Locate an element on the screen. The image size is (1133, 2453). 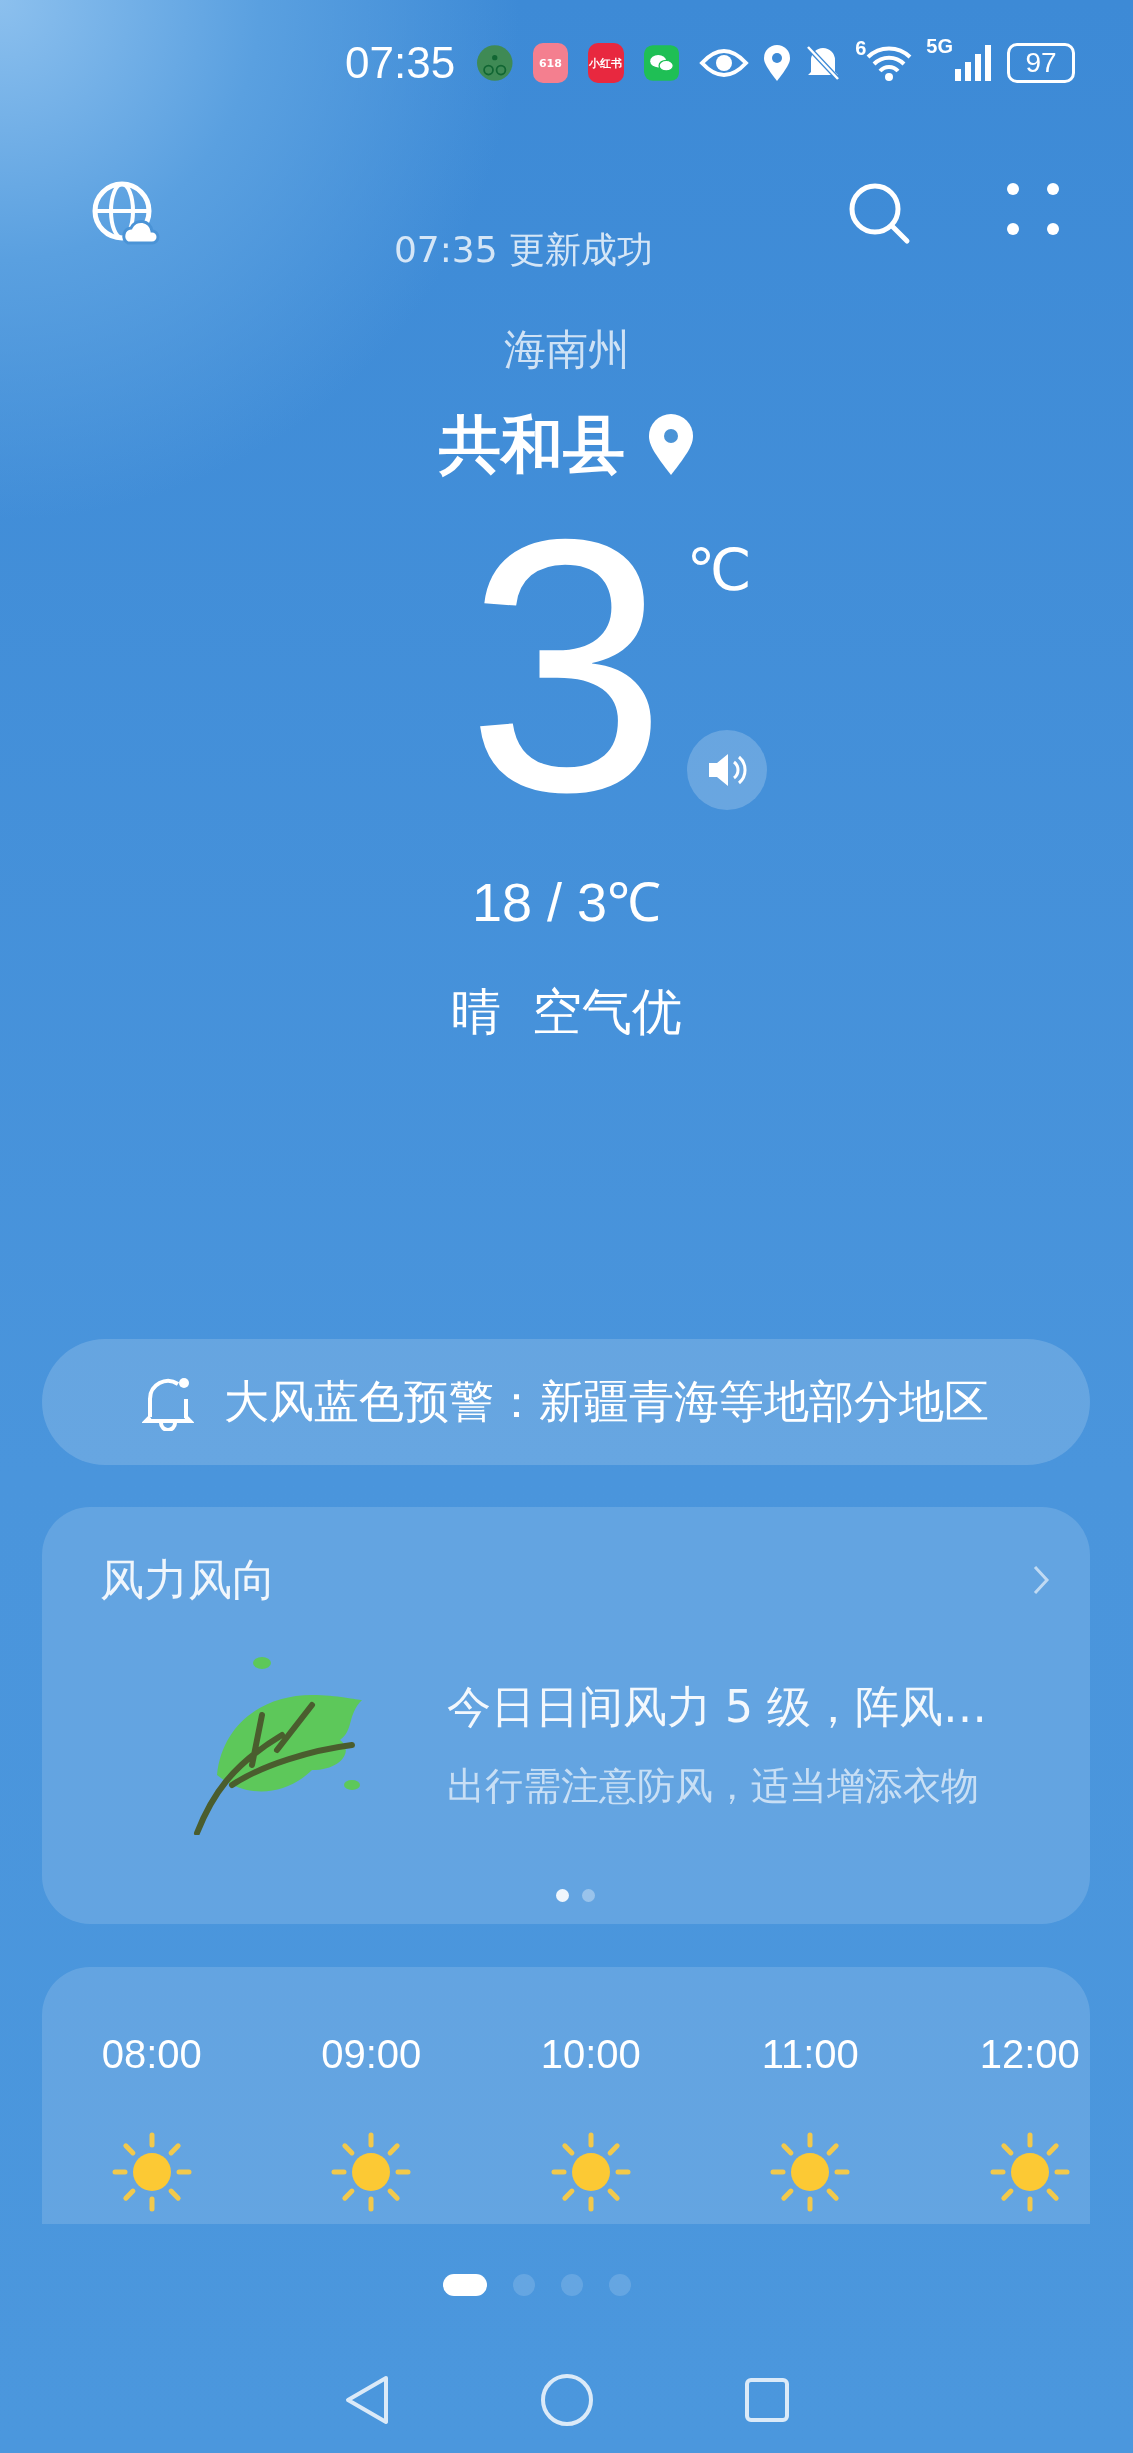
battery-level: 97 is located at coordinates (1041, 63).